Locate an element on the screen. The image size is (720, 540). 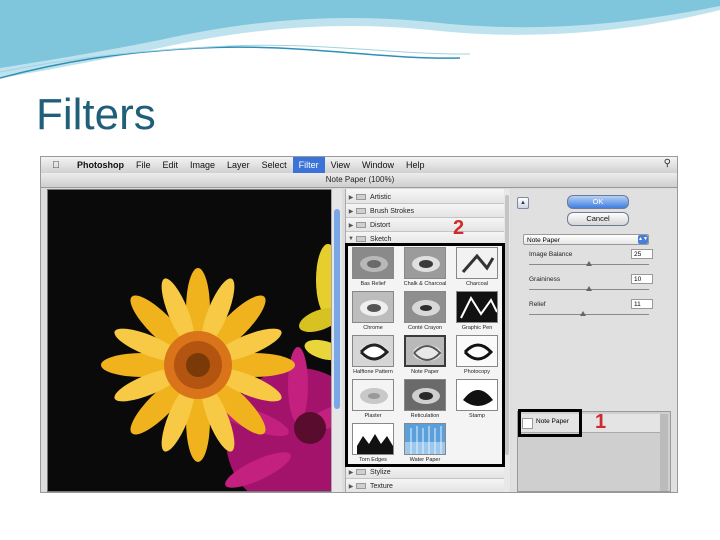
thumbnail-label: Chalk & Charcoal is located at coordinates (425, 284).